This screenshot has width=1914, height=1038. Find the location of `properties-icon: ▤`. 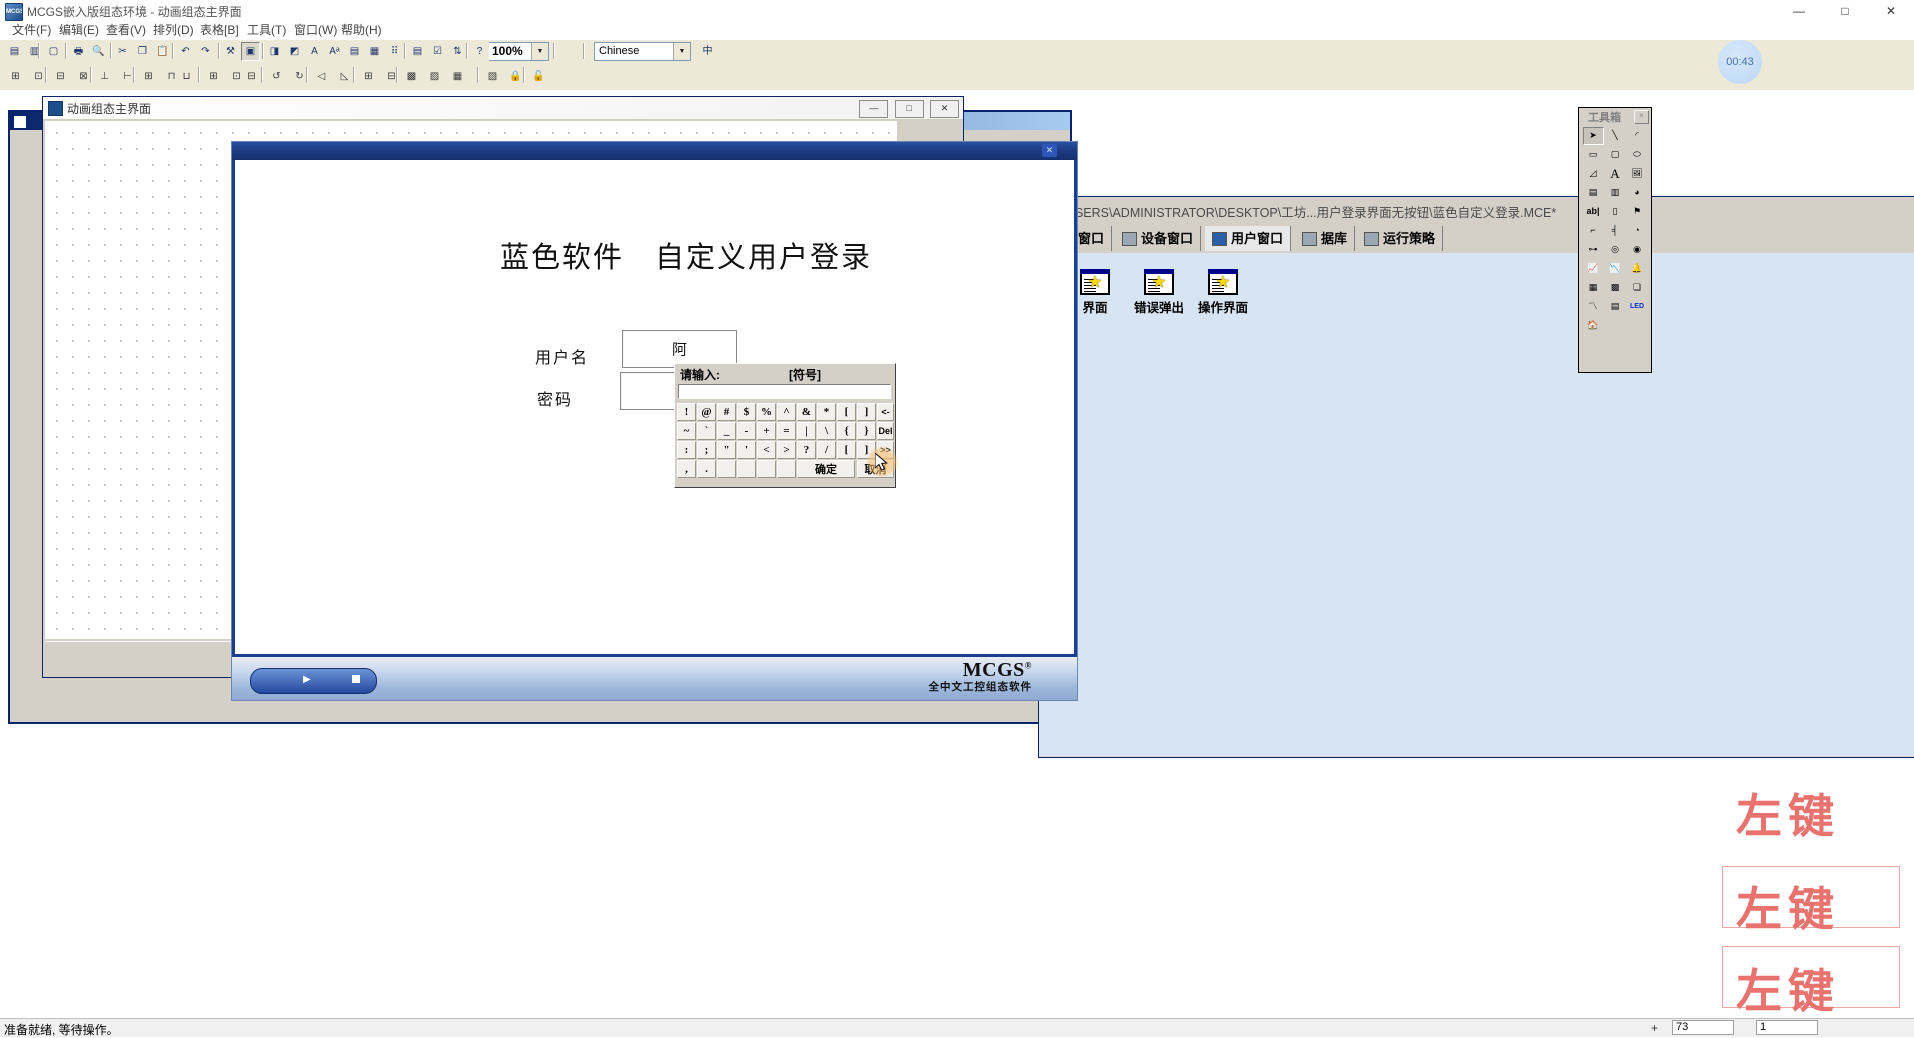

properties-icon: ▤ is located at coordinates (417, 51).